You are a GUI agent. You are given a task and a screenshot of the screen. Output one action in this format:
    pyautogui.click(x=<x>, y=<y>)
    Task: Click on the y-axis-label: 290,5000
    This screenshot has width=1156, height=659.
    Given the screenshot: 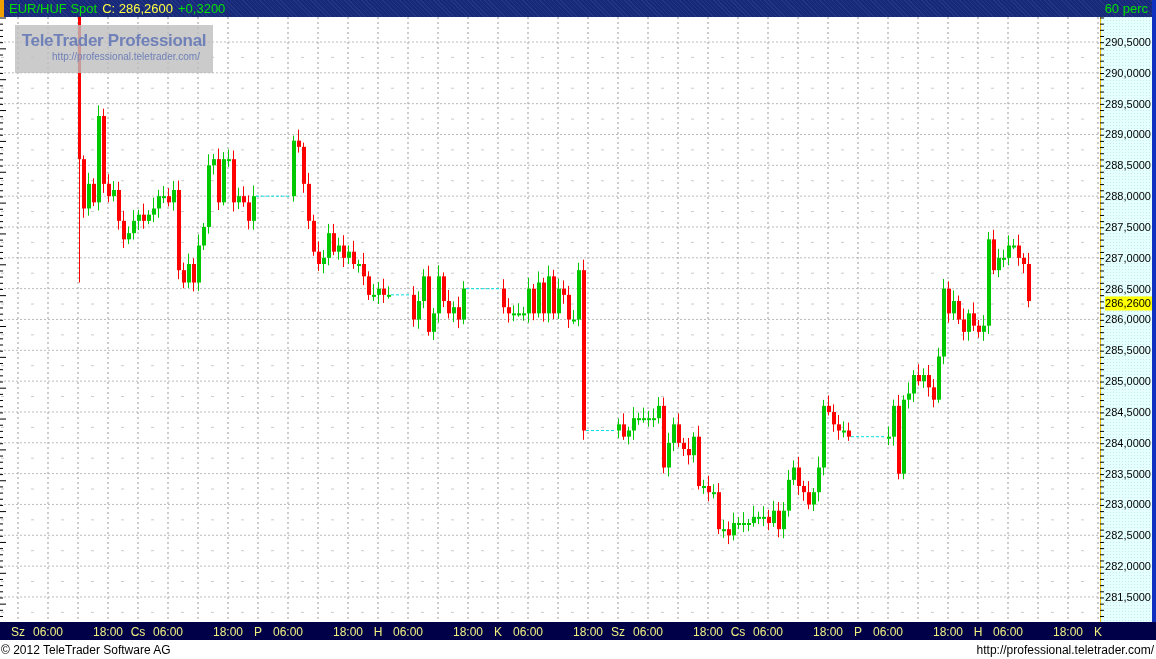 What is the action you would take?
    pyautogui.click(x=1128, y=42)
    